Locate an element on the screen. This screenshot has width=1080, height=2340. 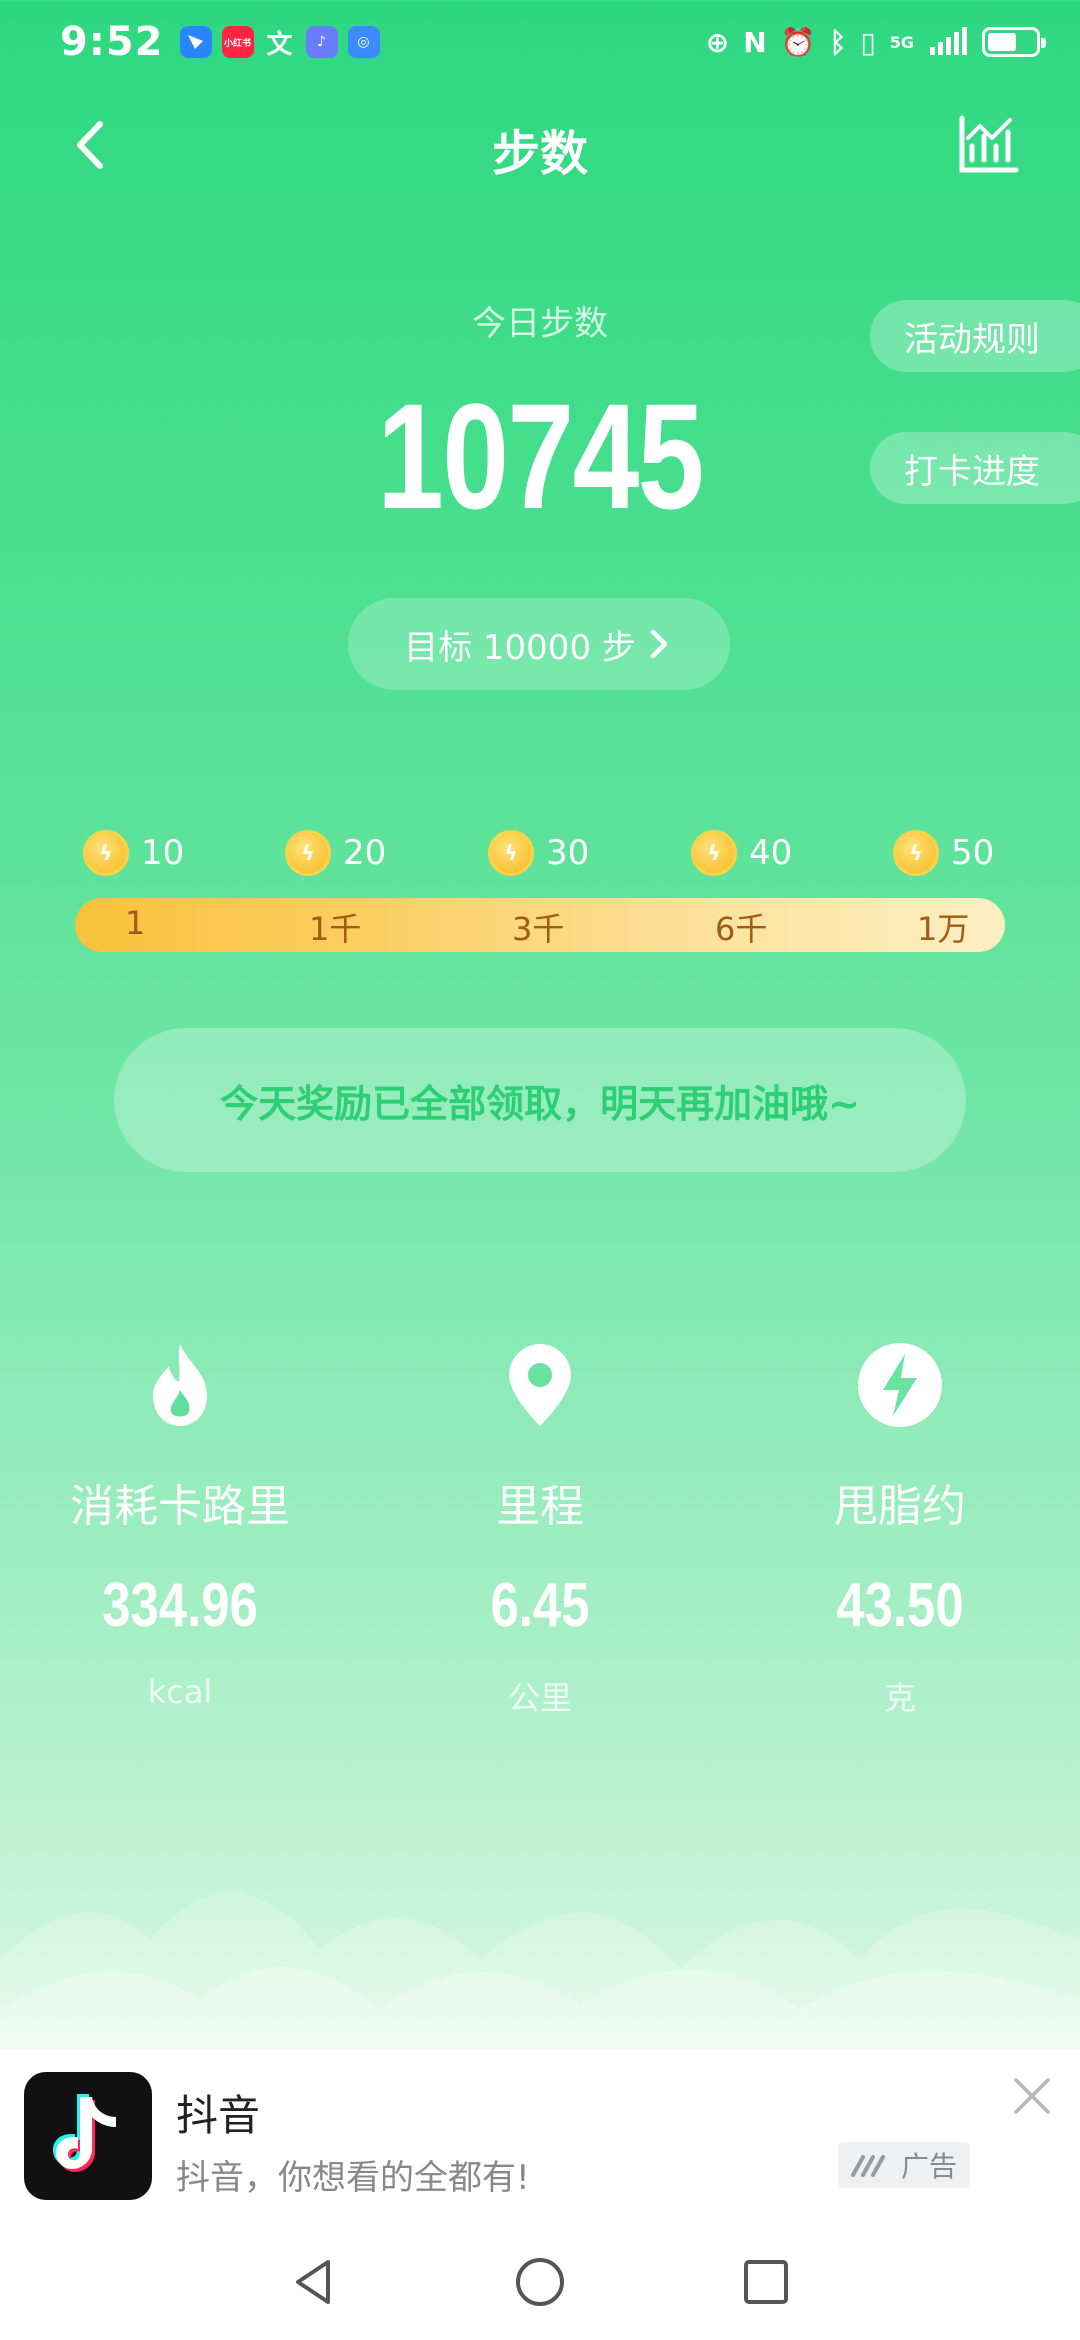
system-navigation-bar is located at coordinates (540, 2282).